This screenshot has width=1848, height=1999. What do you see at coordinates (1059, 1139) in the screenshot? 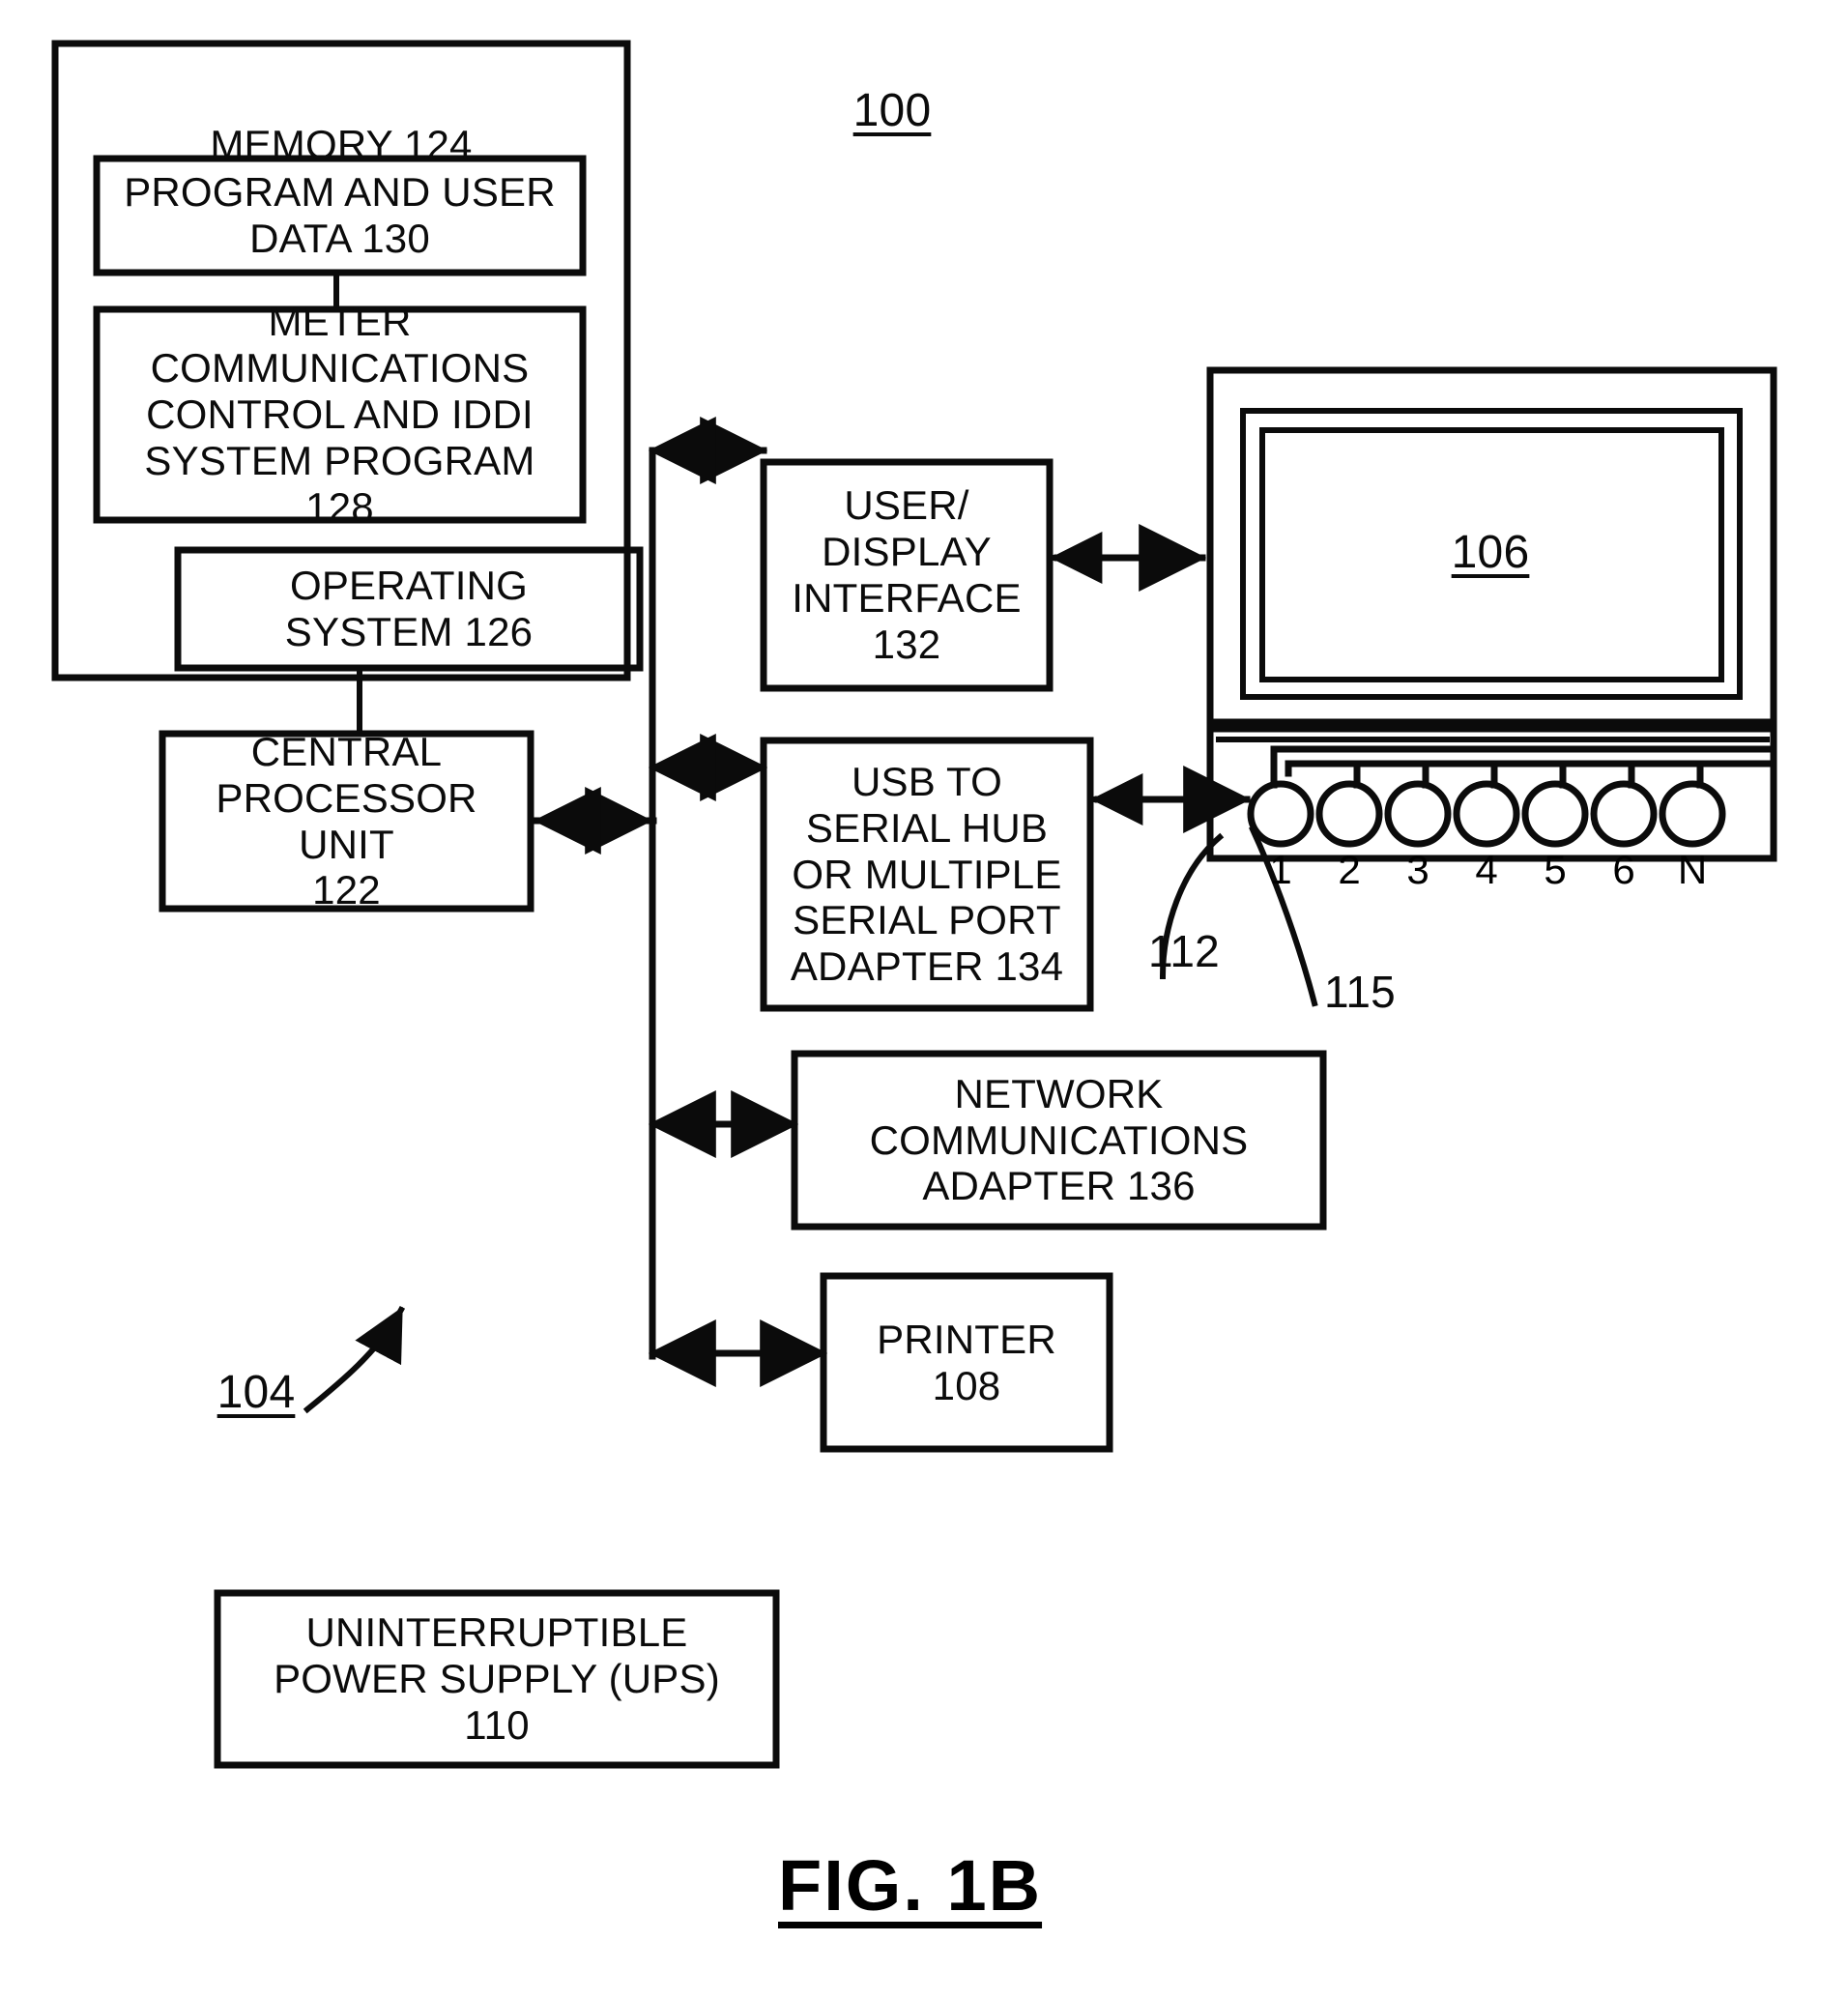
I see `network-communications-adapter-block: NETWORK COMMUNICATIONS ADAPTER 136` at bounding box center [1059, 1139].